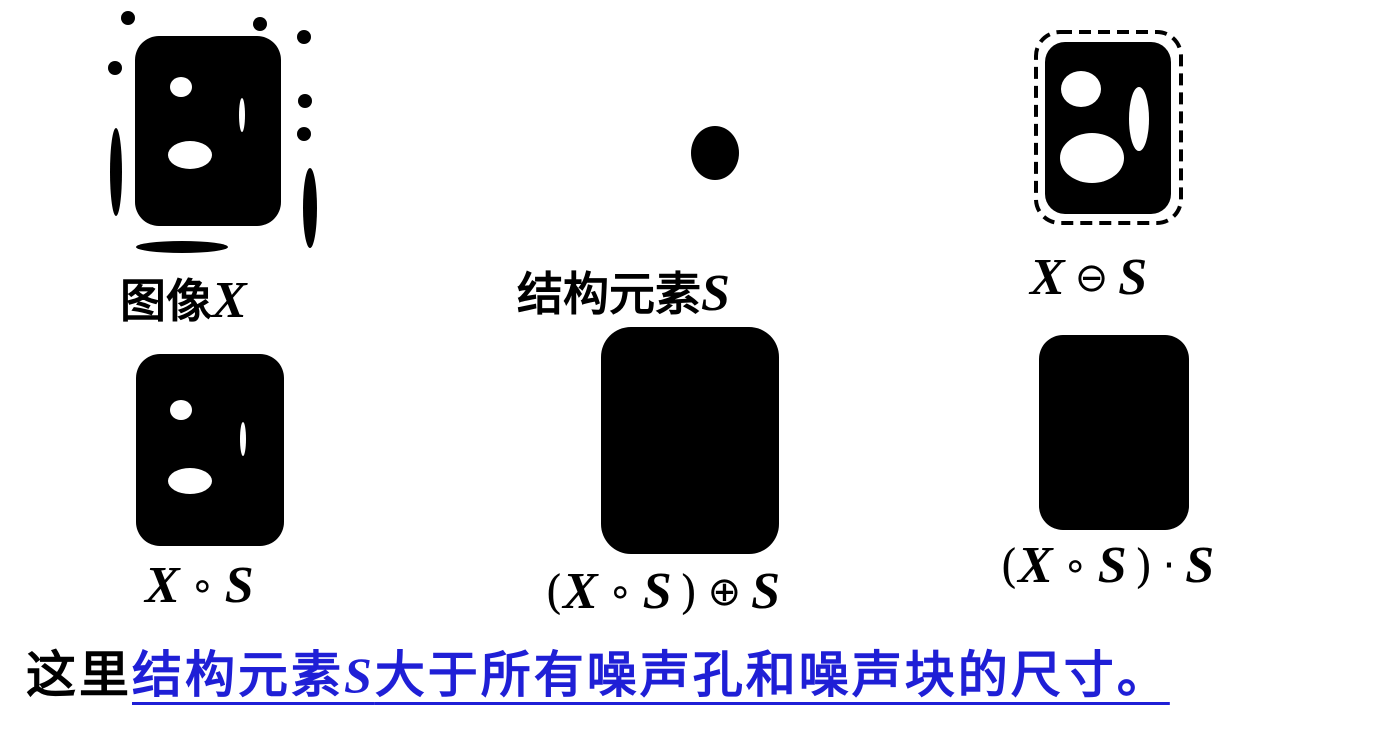 This screenshot has width=1378, height=735. Describe the element at coordinates (765, 591) in the screenshot. I see `dilation-label-rhs: S` at that location.